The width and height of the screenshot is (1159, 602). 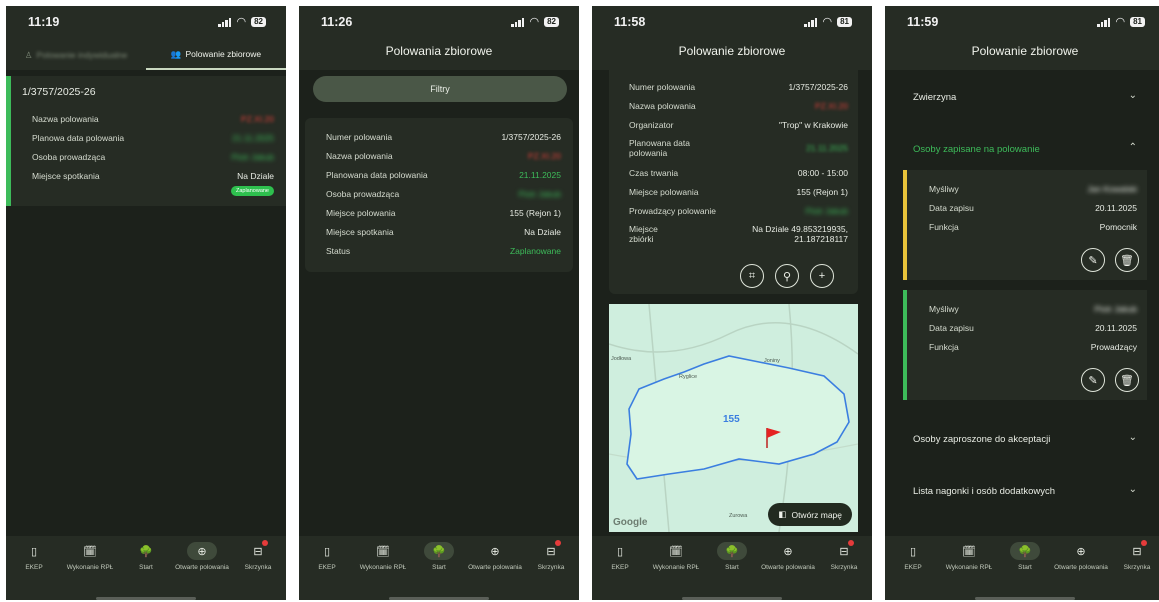 What do you see at coordinates (1022, 150) in the screenshot?
I see `section-enrolled: Osoby zapisane na polowanie ⌃` at bounding box center [1022, 150].